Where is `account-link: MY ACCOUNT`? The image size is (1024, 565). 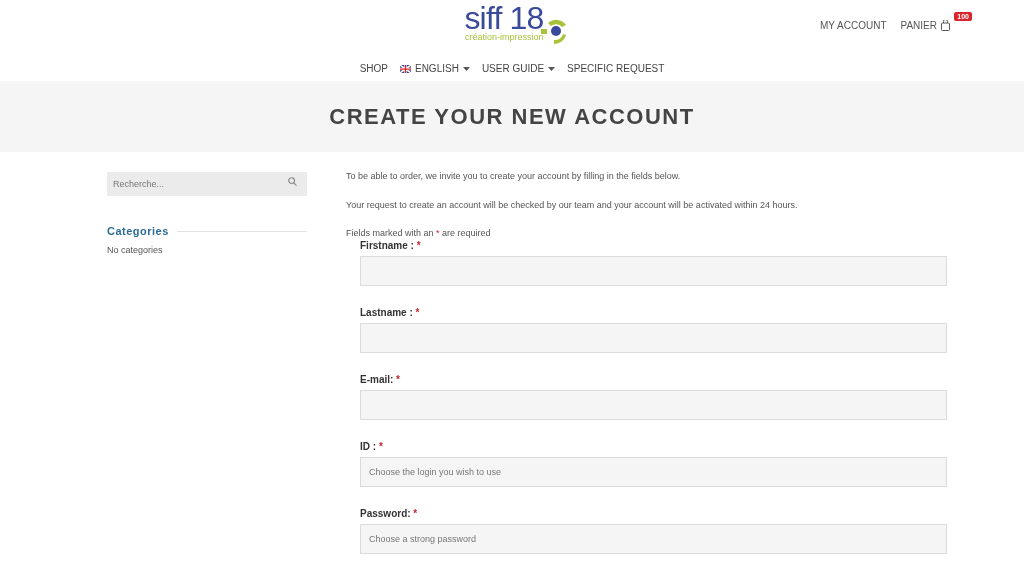
account-link: MY ACCOUNT is located at coordinates (853, 25).